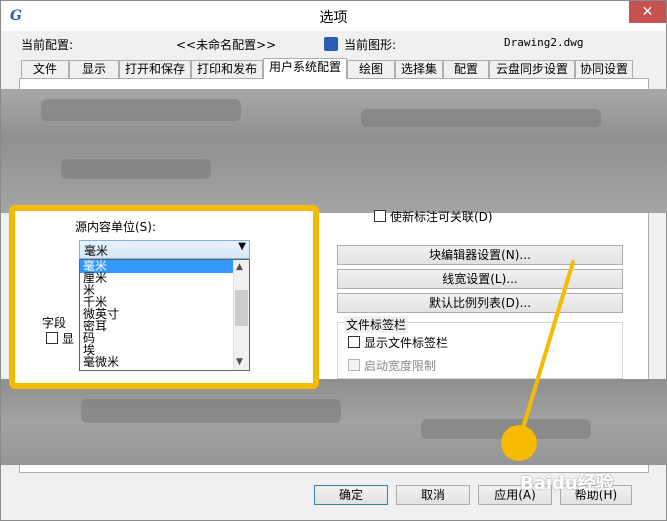 The image size is (667, 521). Describe the element at coordinates (242, 246) in the screenshot. I see `chevron-down-icon: ▼` at that location.